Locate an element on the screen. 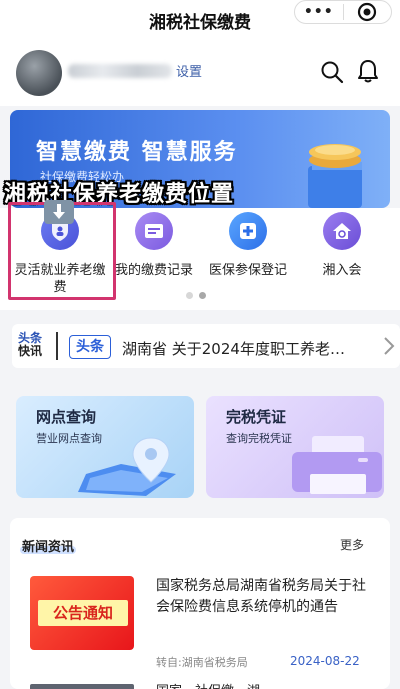 This screenshot has height=689, width=400. service-card-outlet-search: 网点查询 营业网点查询 is located at coordinates (105, 447).